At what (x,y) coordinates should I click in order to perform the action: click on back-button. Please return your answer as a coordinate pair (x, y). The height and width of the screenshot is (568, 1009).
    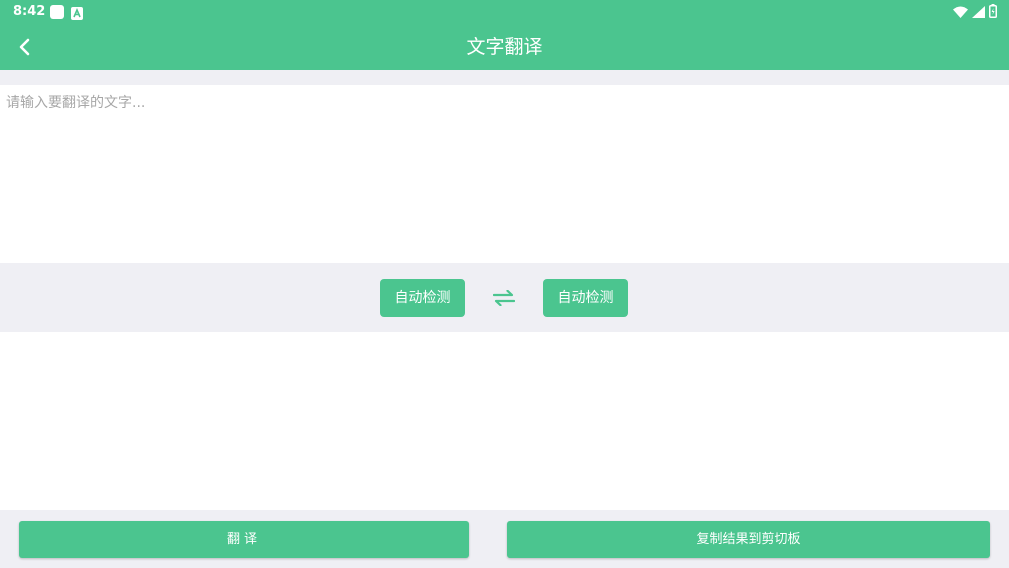
    Looking at the image, I should click on (25, 47).